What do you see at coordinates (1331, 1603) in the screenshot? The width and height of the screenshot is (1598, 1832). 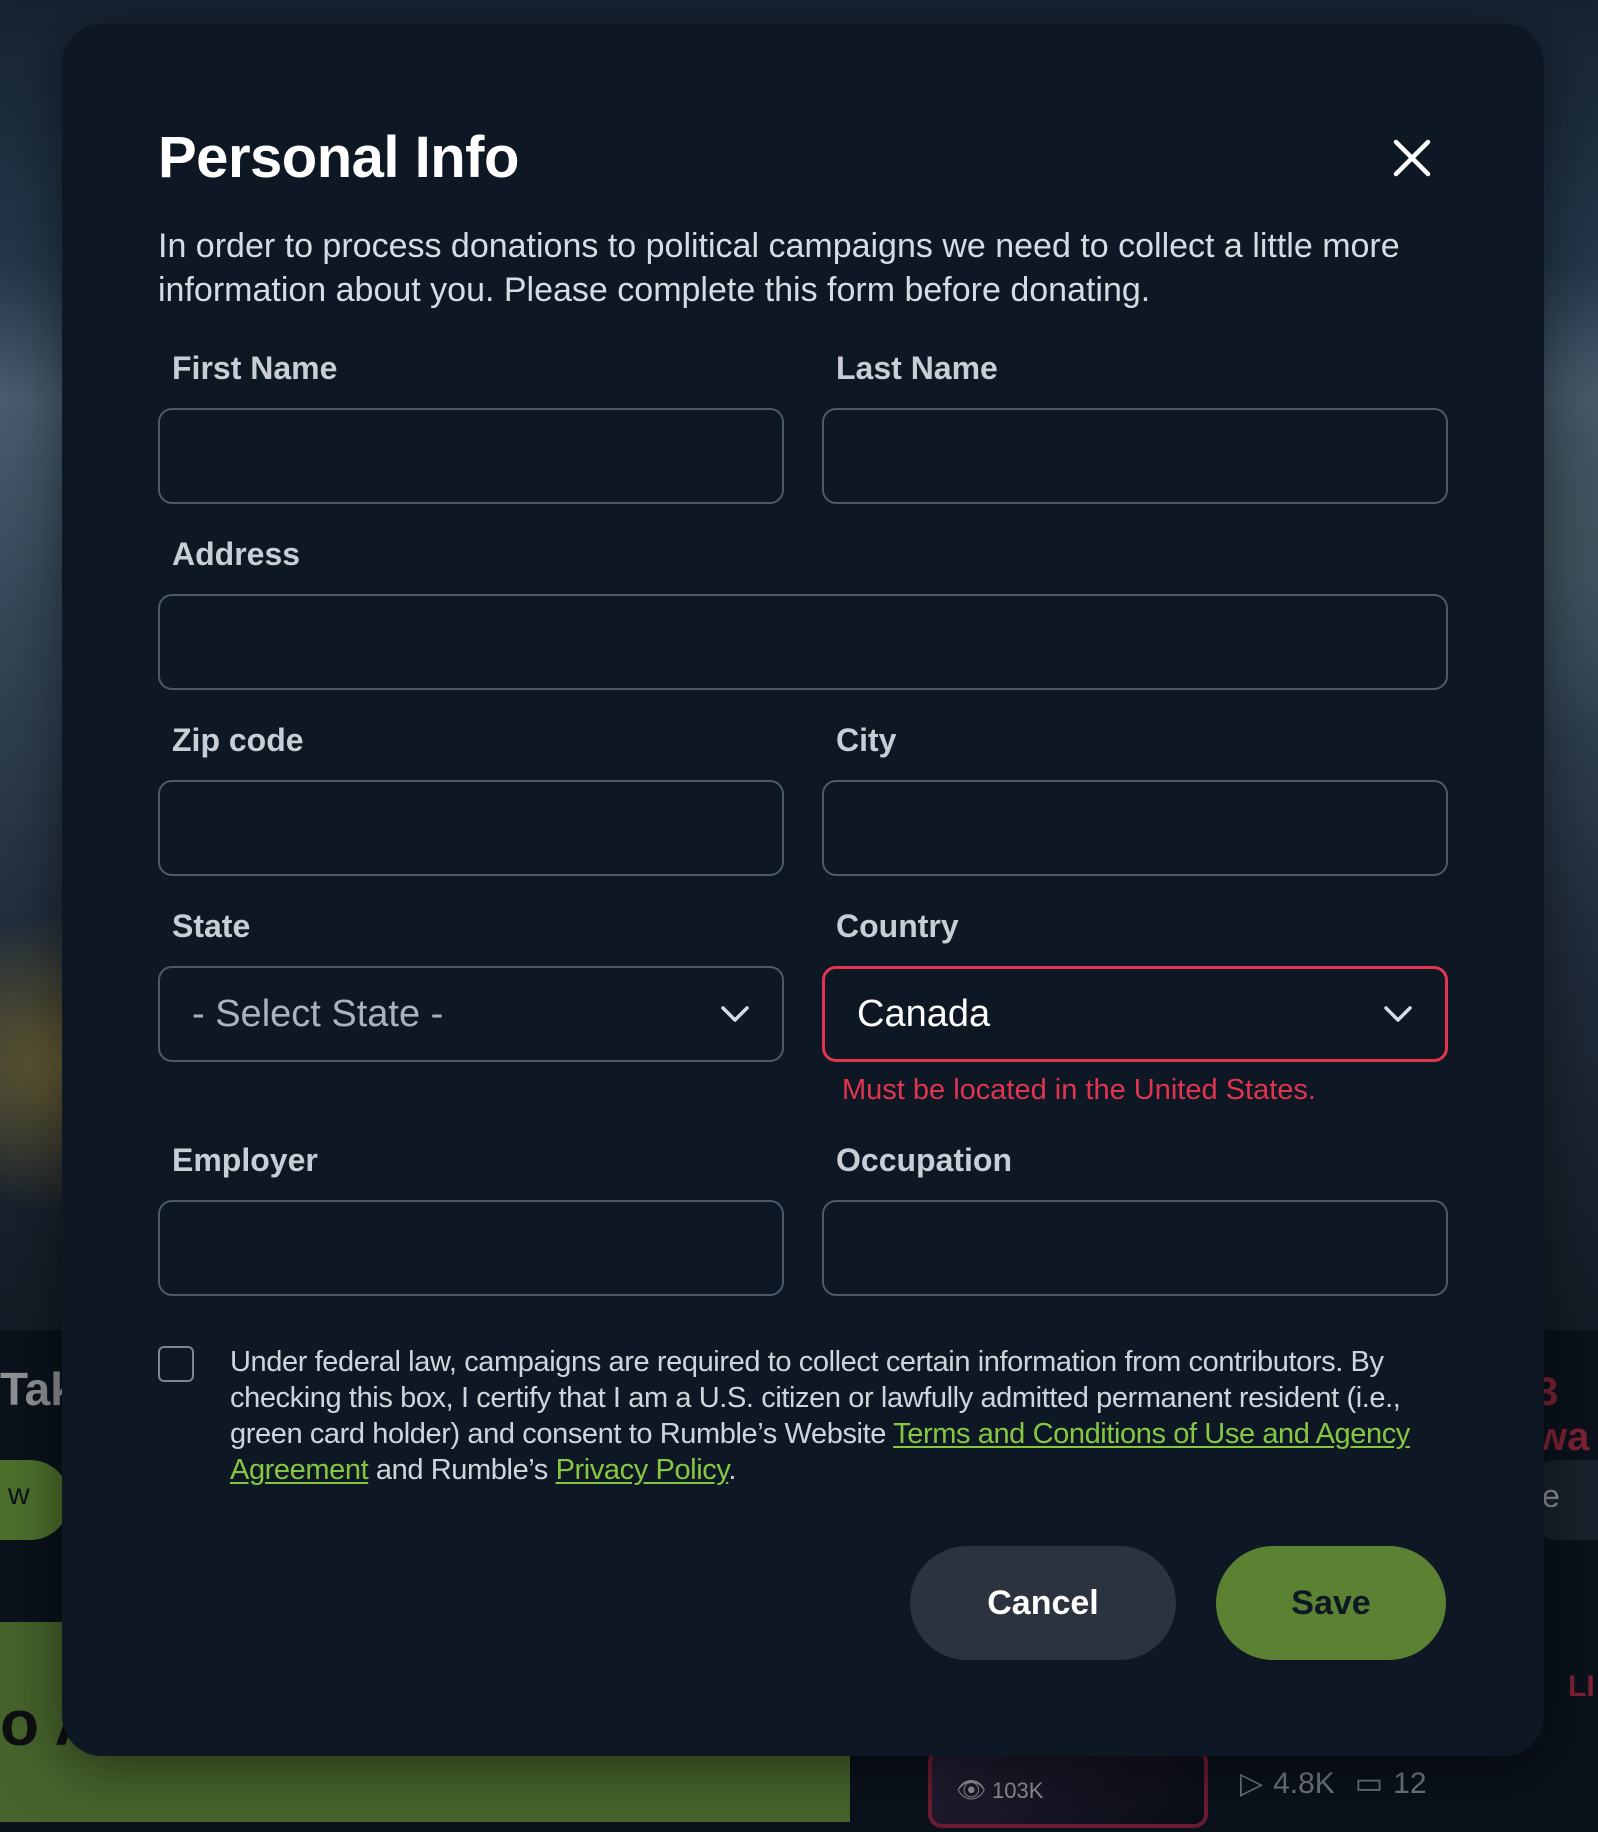 I see `save-button: Save` at bounding box center [1331, 1603].